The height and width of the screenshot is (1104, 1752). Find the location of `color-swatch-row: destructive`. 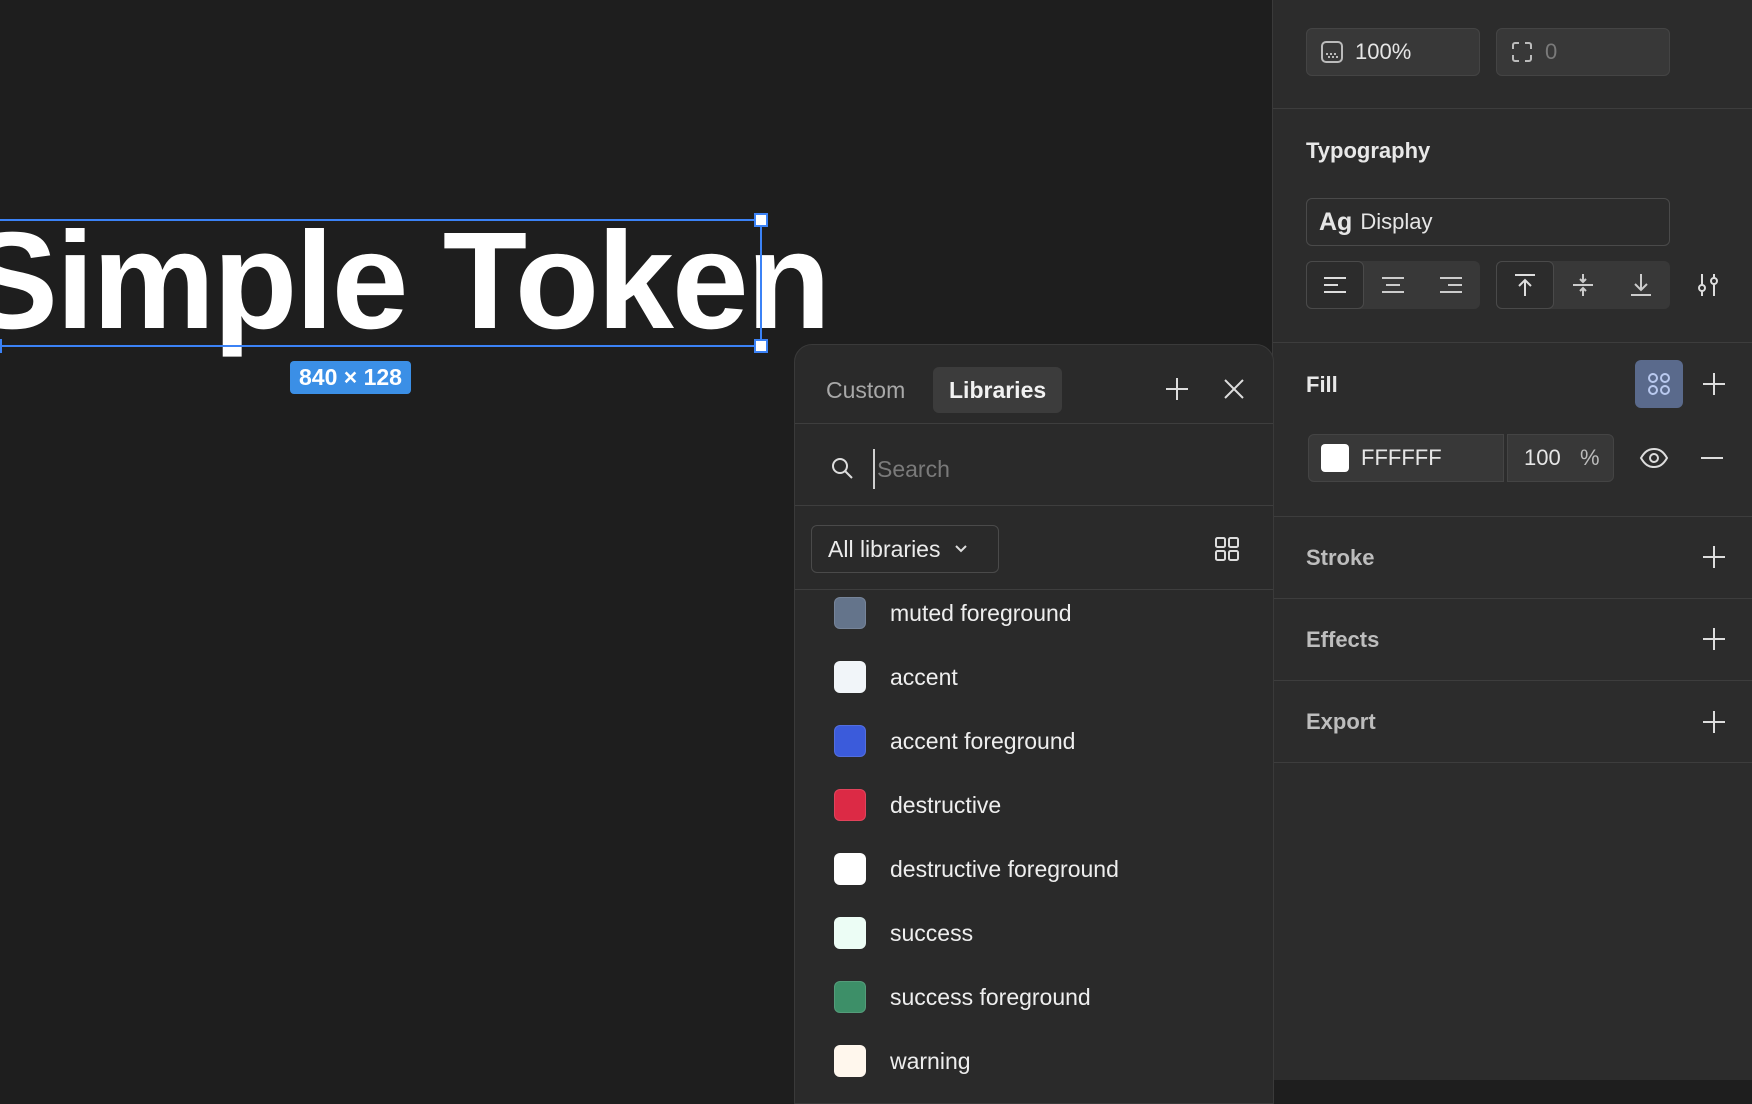

color-swatch-row: destructive is located at coordinates (1034, 805).